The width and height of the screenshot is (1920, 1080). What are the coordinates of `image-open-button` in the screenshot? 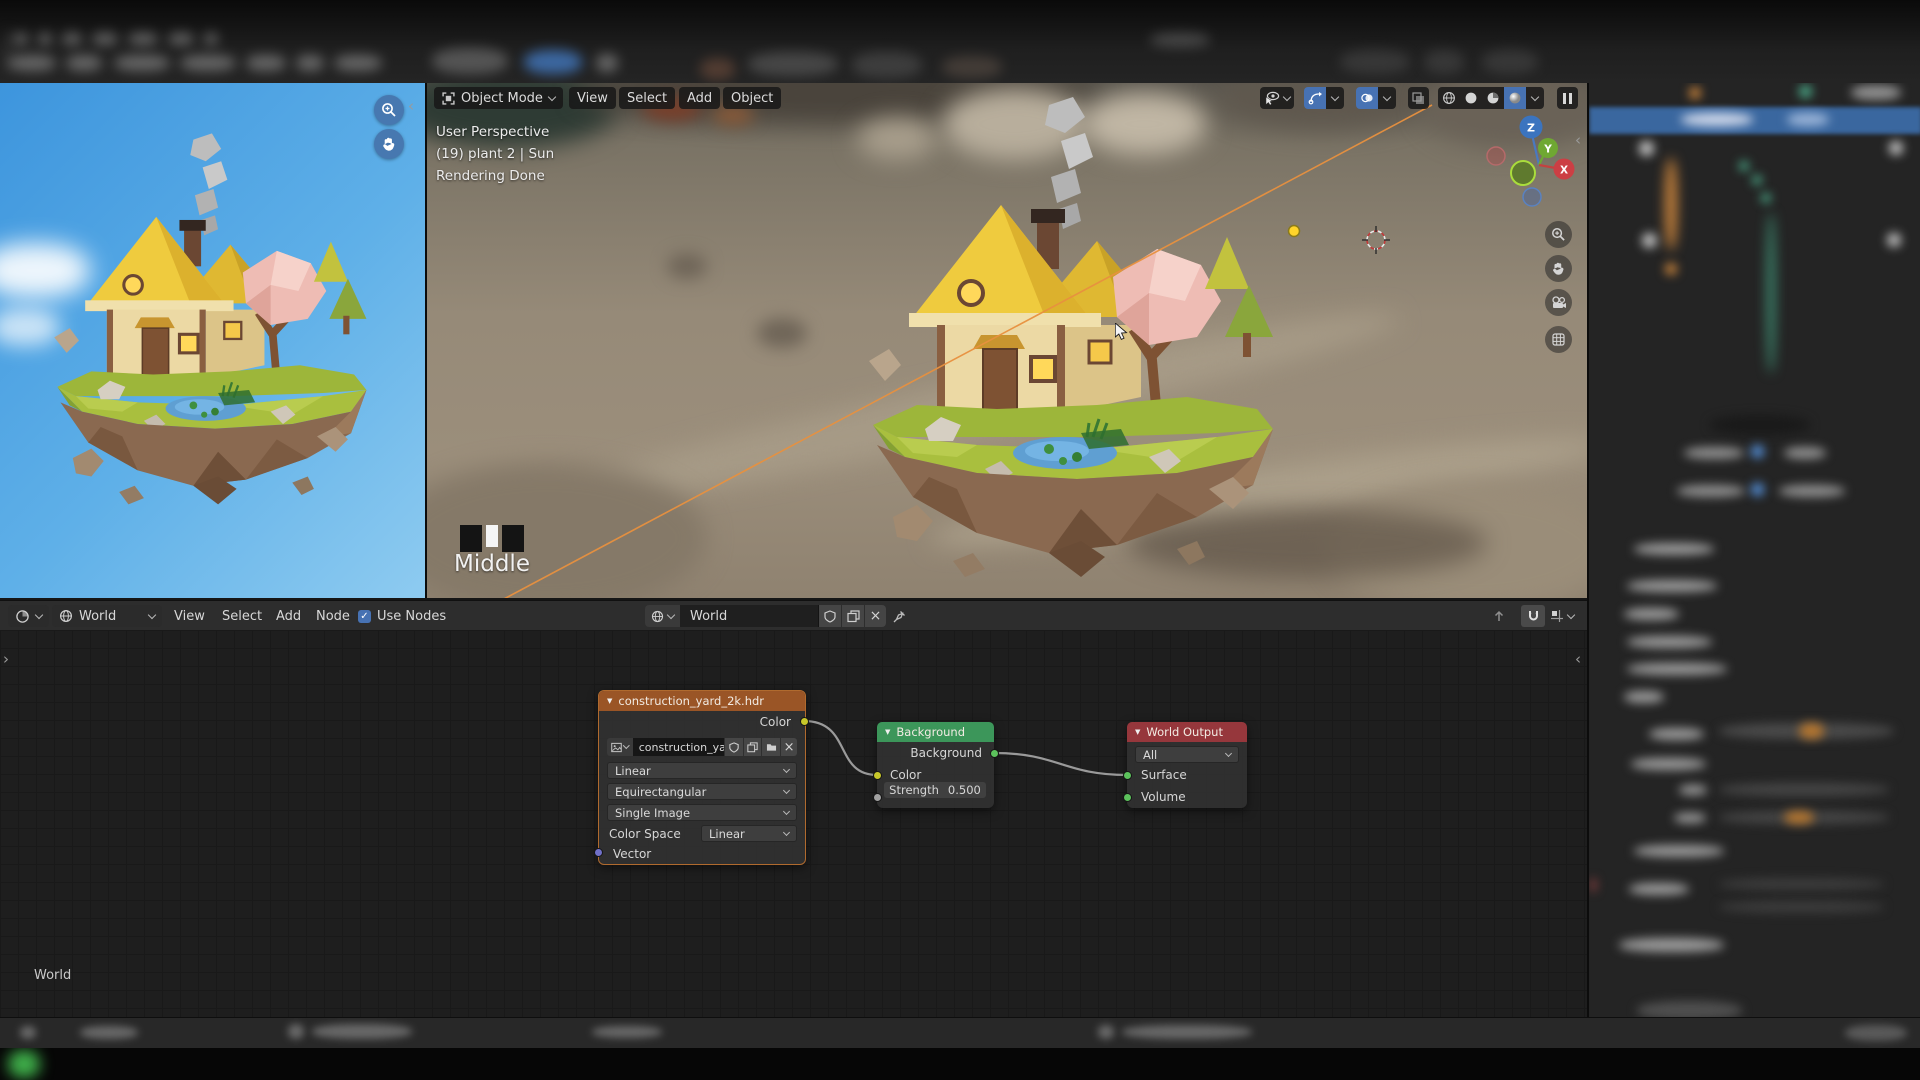 It's located at (771, 747).